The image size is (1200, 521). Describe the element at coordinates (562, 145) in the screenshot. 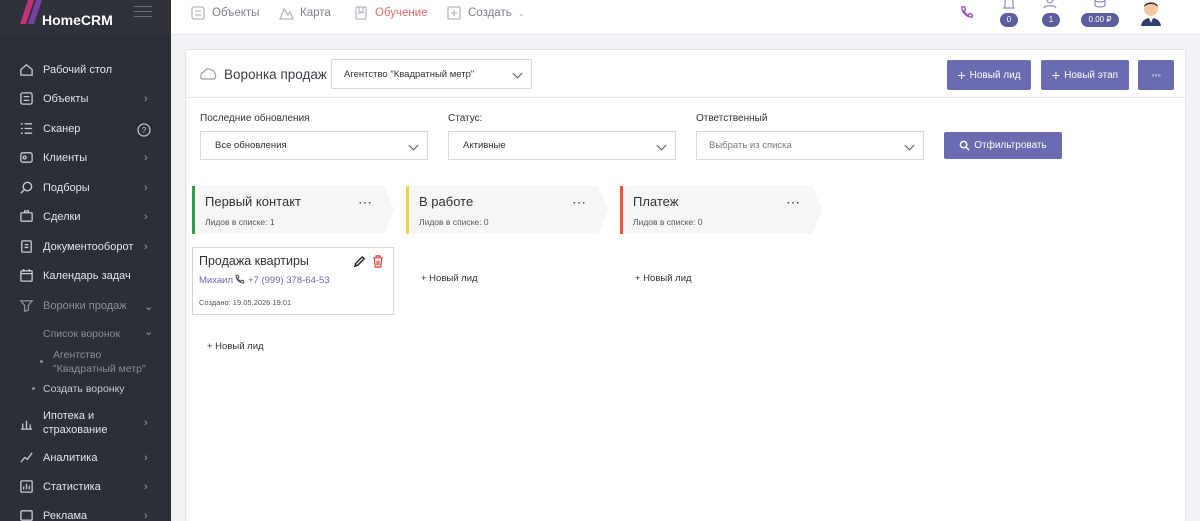

I see `status-select: Активные` at that location.